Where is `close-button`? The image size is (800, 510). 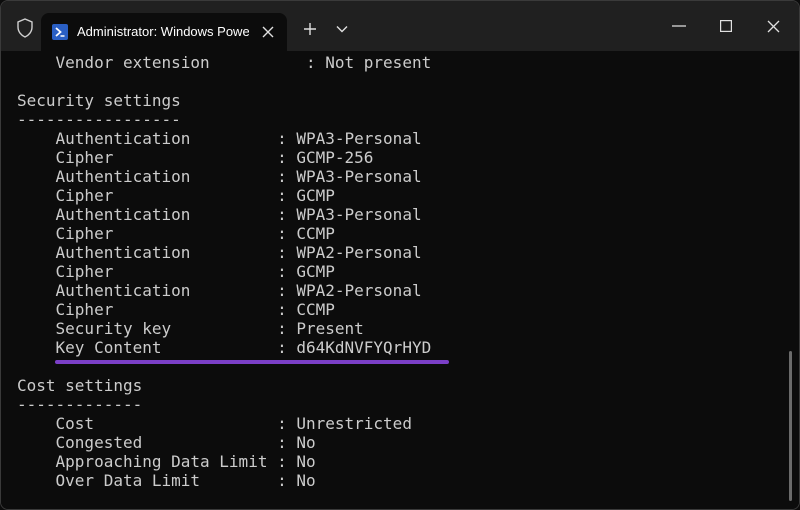
close-button is located at coordinates (773, 26).